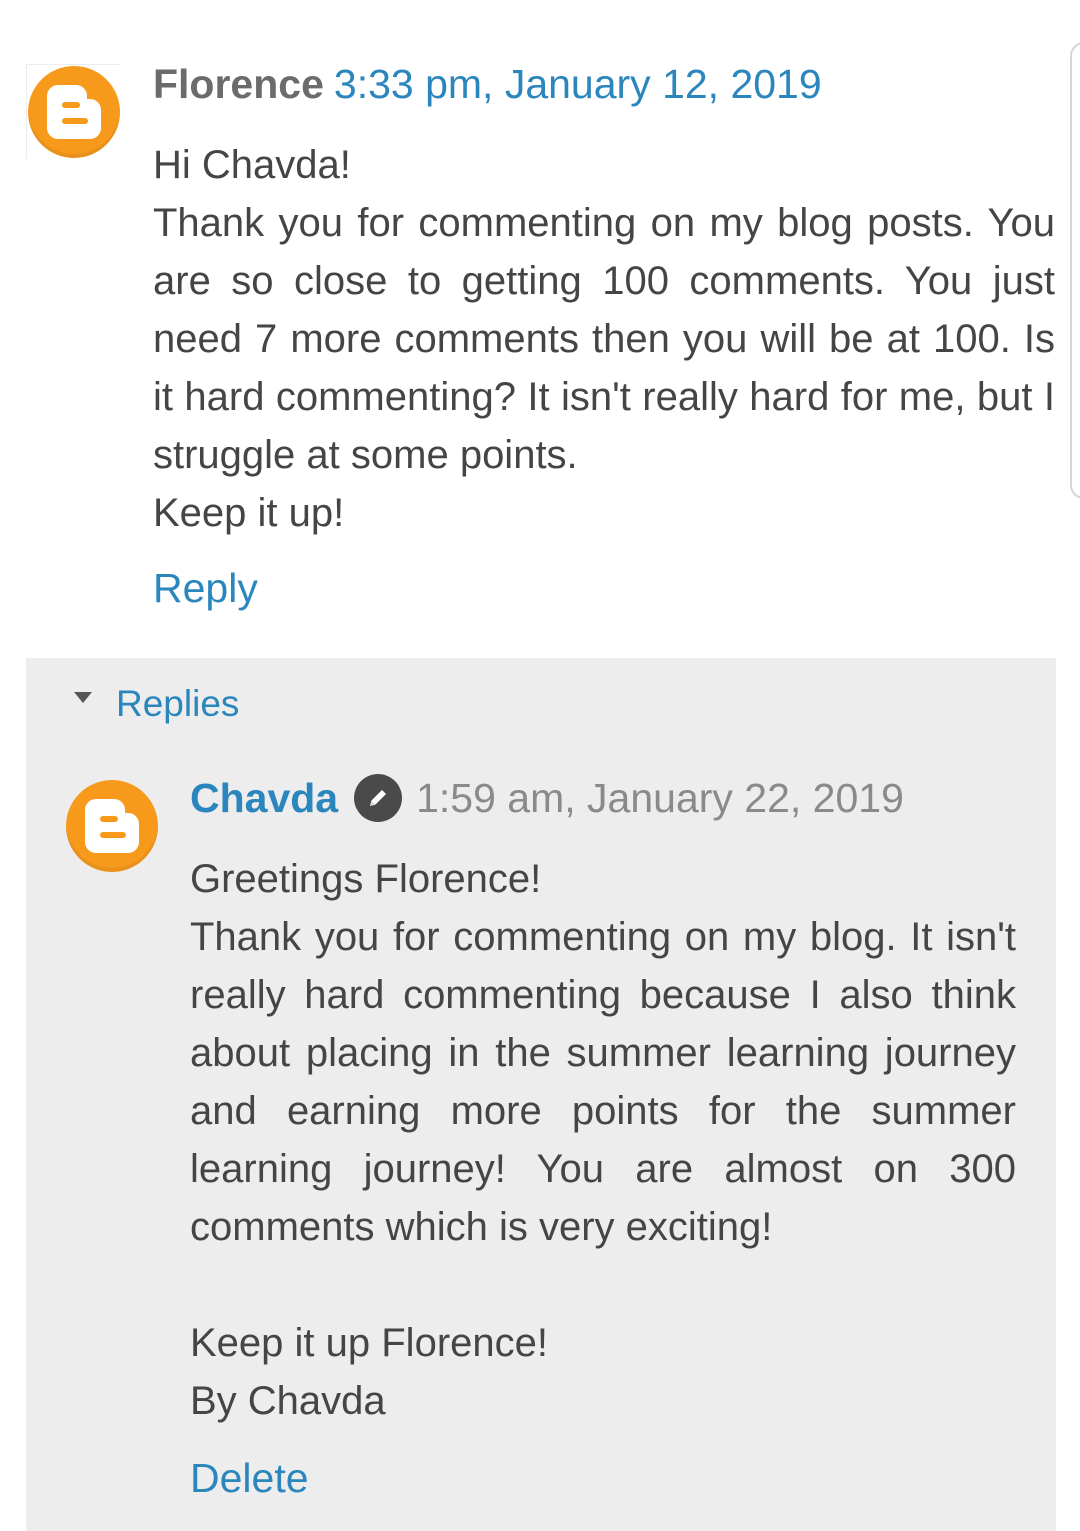  I want to click on reply-button: Reply, so click(205, 588).